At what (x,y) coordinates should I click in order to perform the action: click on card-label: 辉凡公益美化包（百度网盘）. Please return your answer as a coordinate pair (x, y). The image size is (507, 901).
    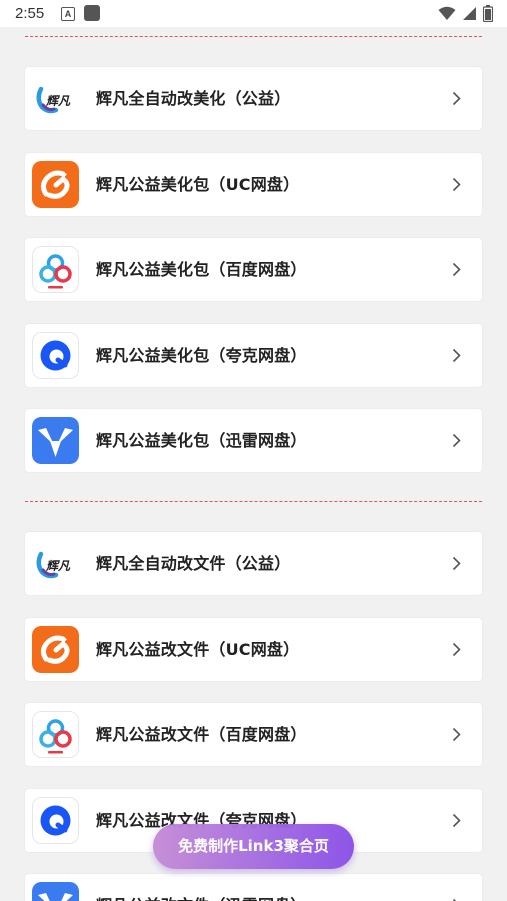
    Looking at the image, I should click on (201, 269).